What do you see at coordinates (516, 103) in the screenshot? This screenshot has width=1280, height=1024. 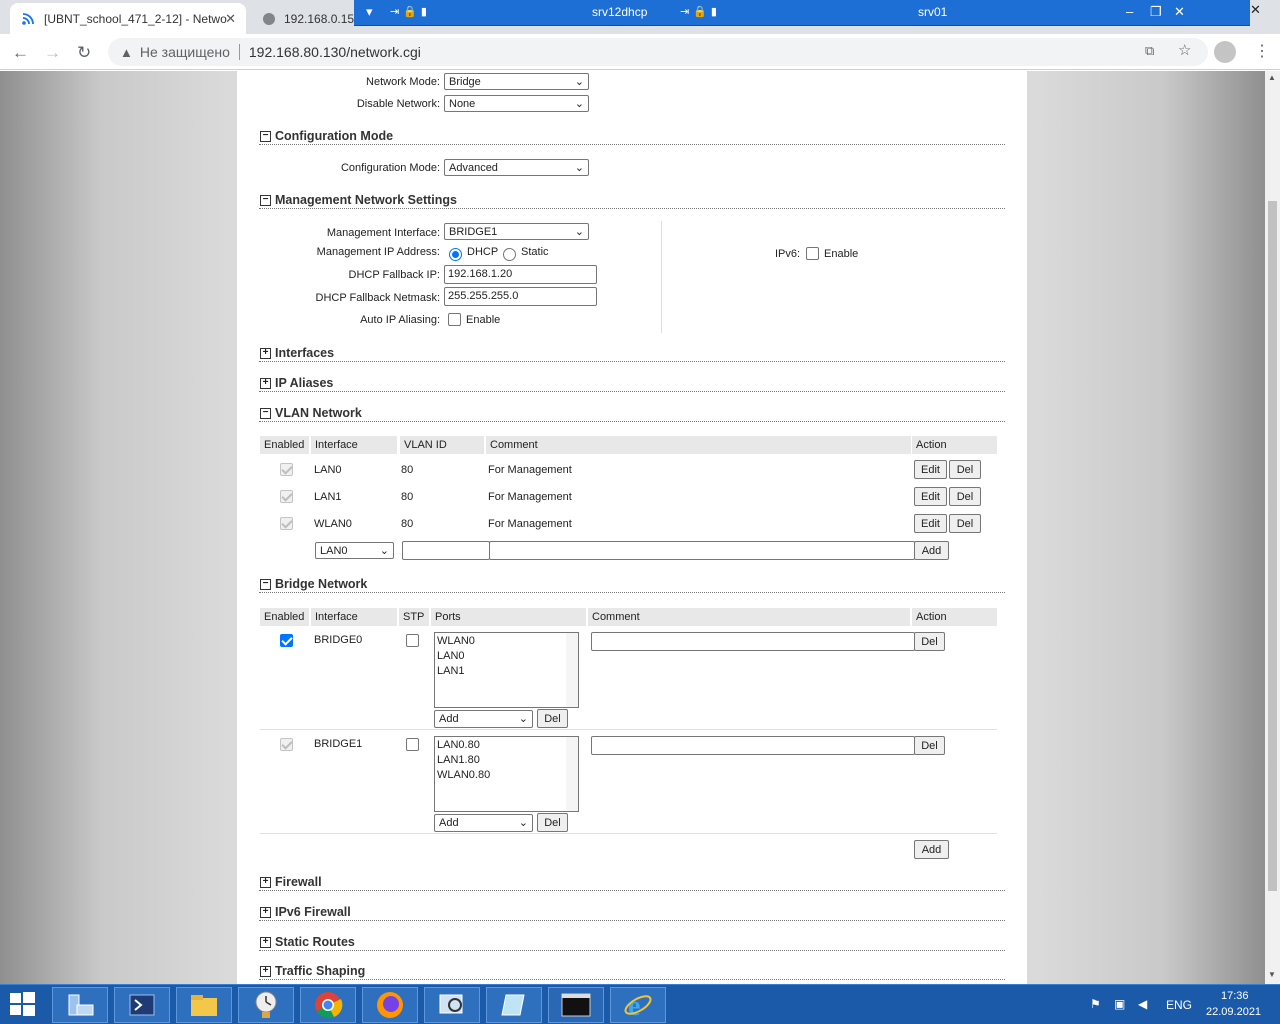 I see `disable-network-select: None ⌄` at bounding box center [516, 103].